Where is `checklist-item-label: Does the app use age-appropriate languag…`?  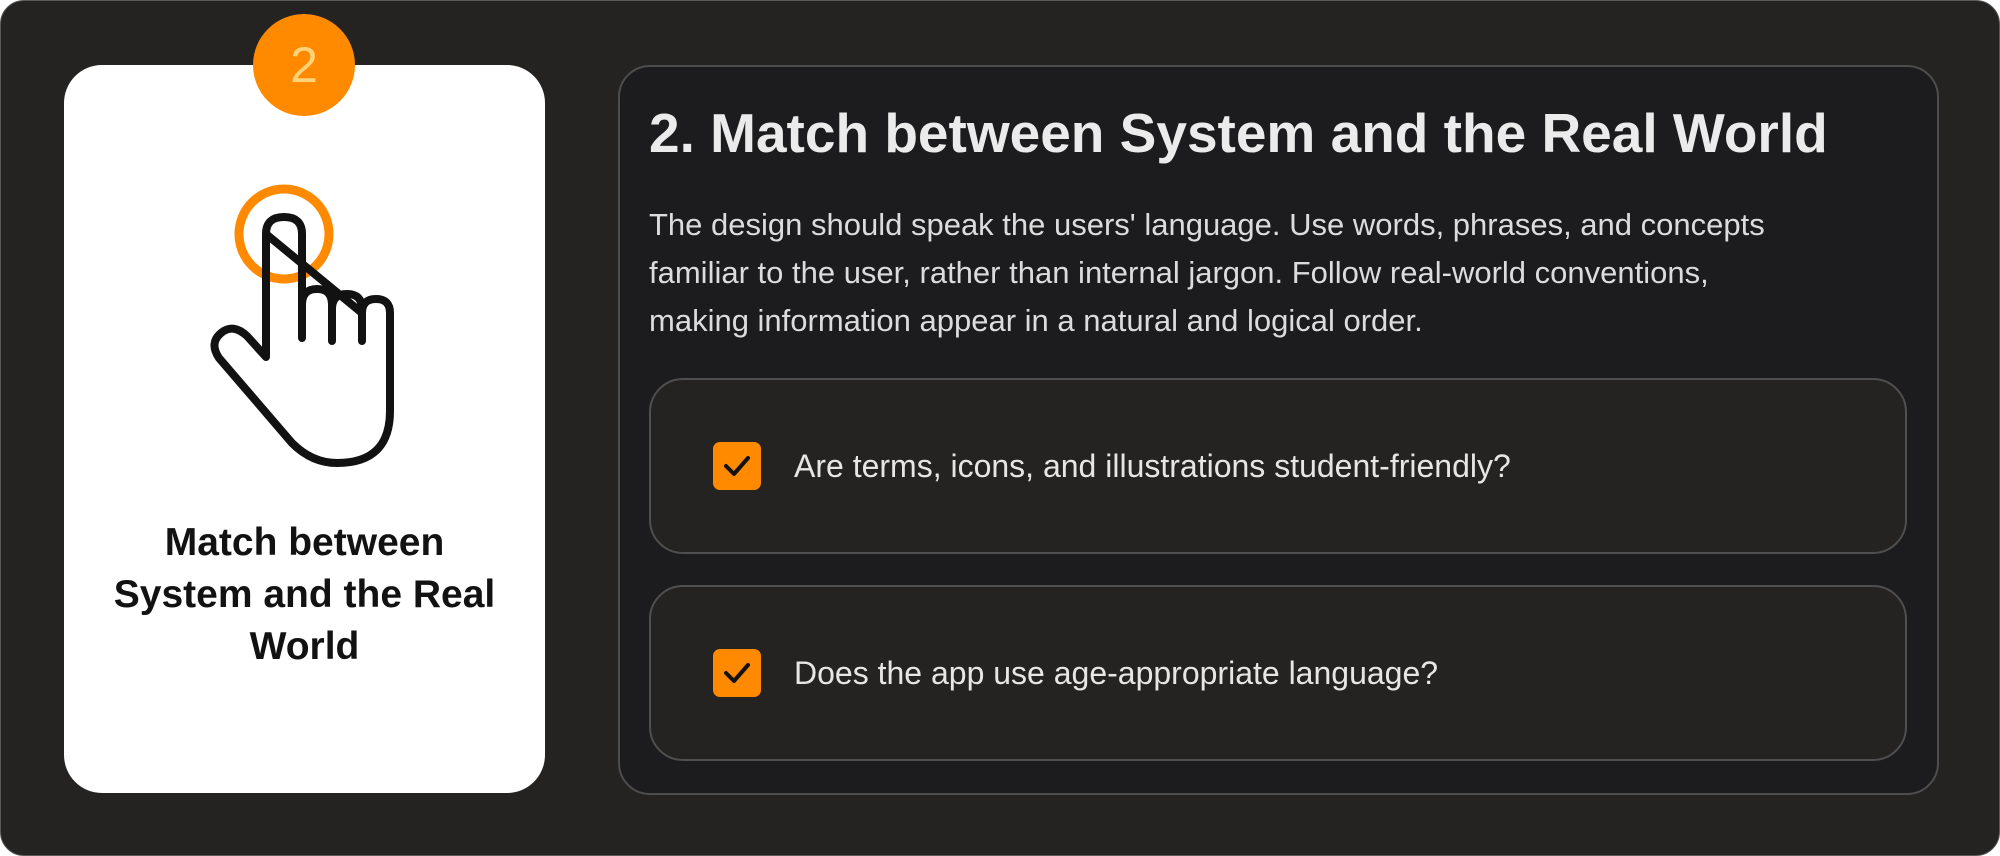 checklist-item-label: Does the app use age-appropriate languag… is located at coordinates (1116, 673).